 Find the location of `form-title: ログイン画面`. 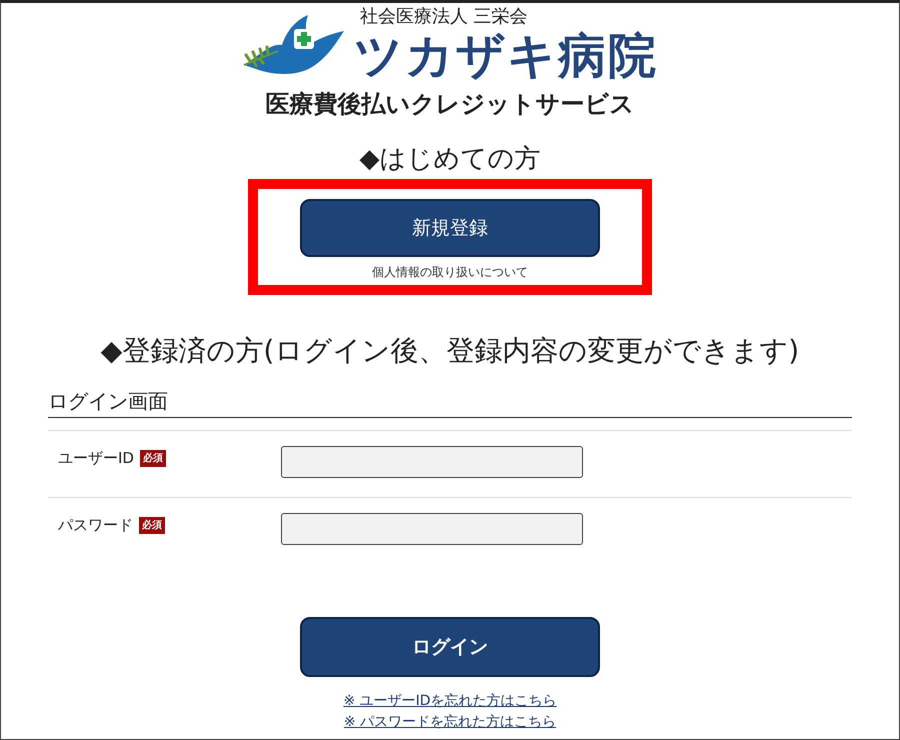

form-title: ログイン画面 is located at coordinates (108, 401).